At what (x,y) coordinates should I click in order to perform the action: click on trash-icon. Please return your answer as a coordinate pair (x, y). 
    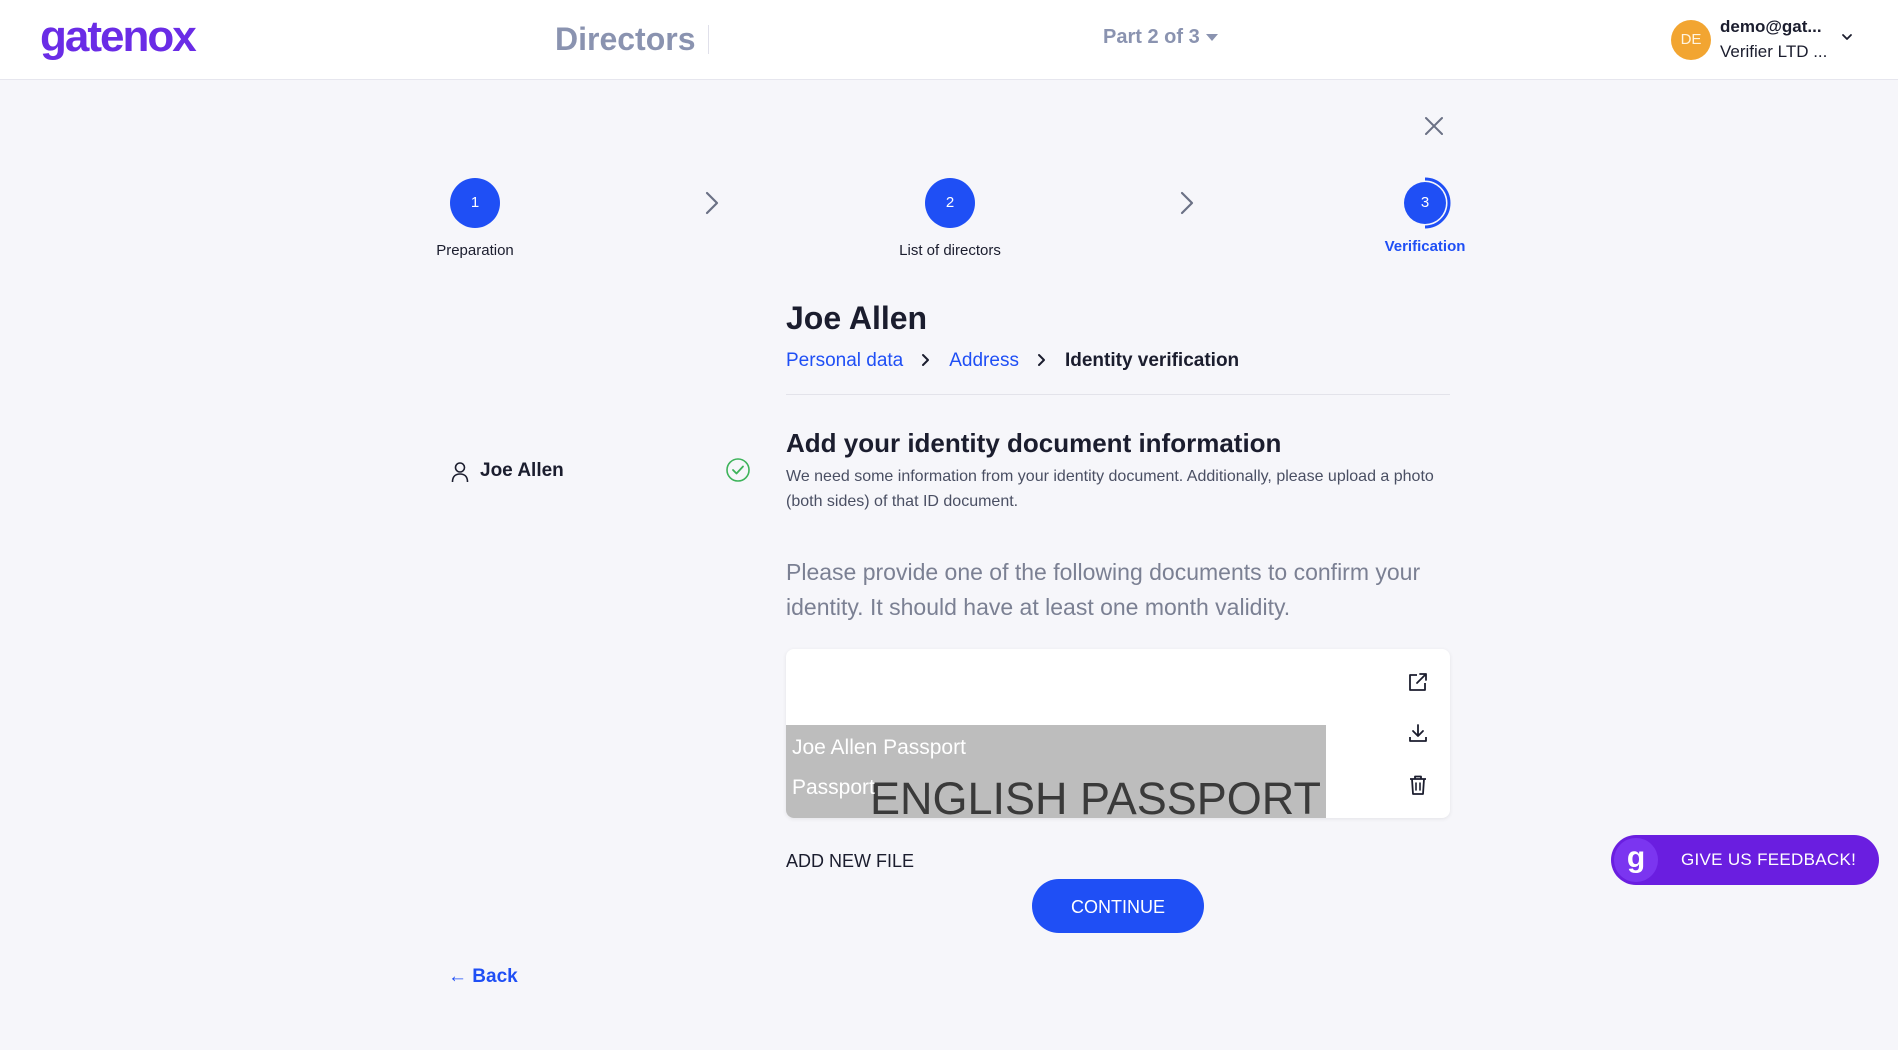
    Looking at the image, I should click on (1418, 785).